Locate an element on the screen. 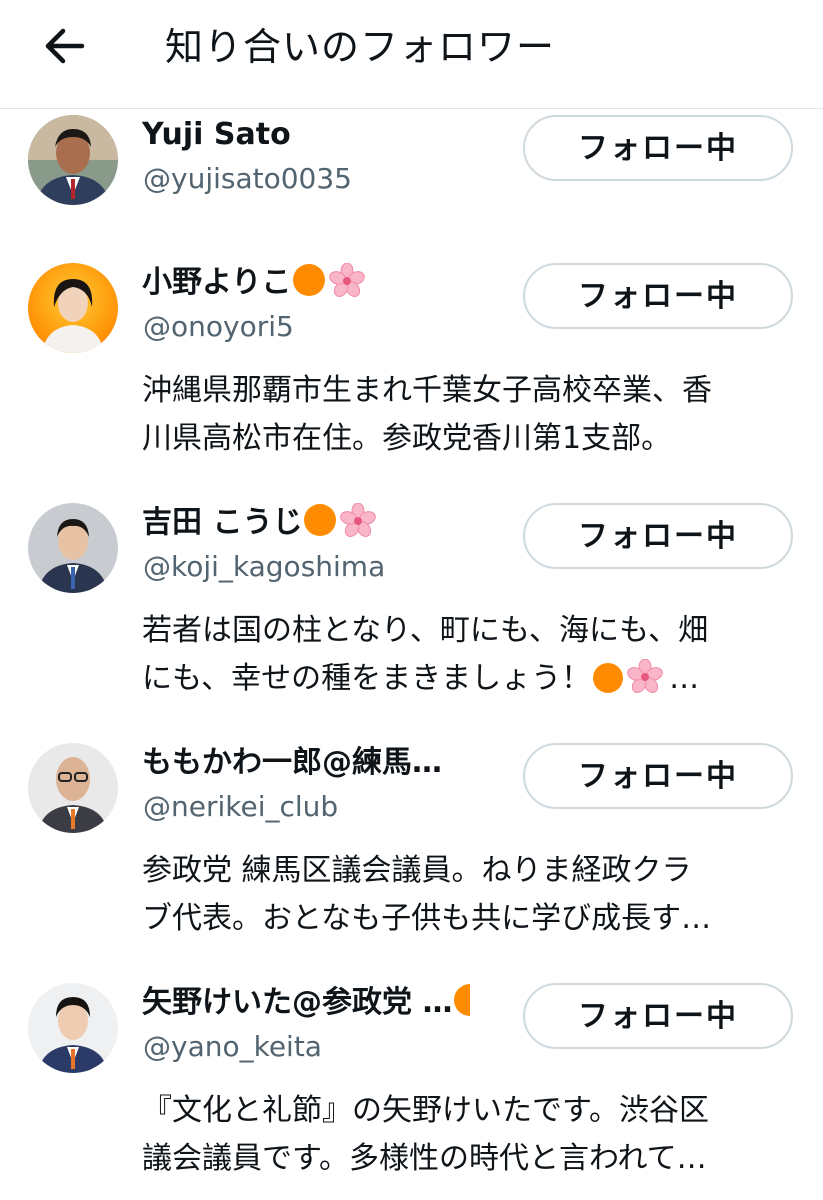 Image resolution: width=823 pixels, height=1200 pixels. page-title: 知り合いのフォロワー is located at coordinates (360, 47).